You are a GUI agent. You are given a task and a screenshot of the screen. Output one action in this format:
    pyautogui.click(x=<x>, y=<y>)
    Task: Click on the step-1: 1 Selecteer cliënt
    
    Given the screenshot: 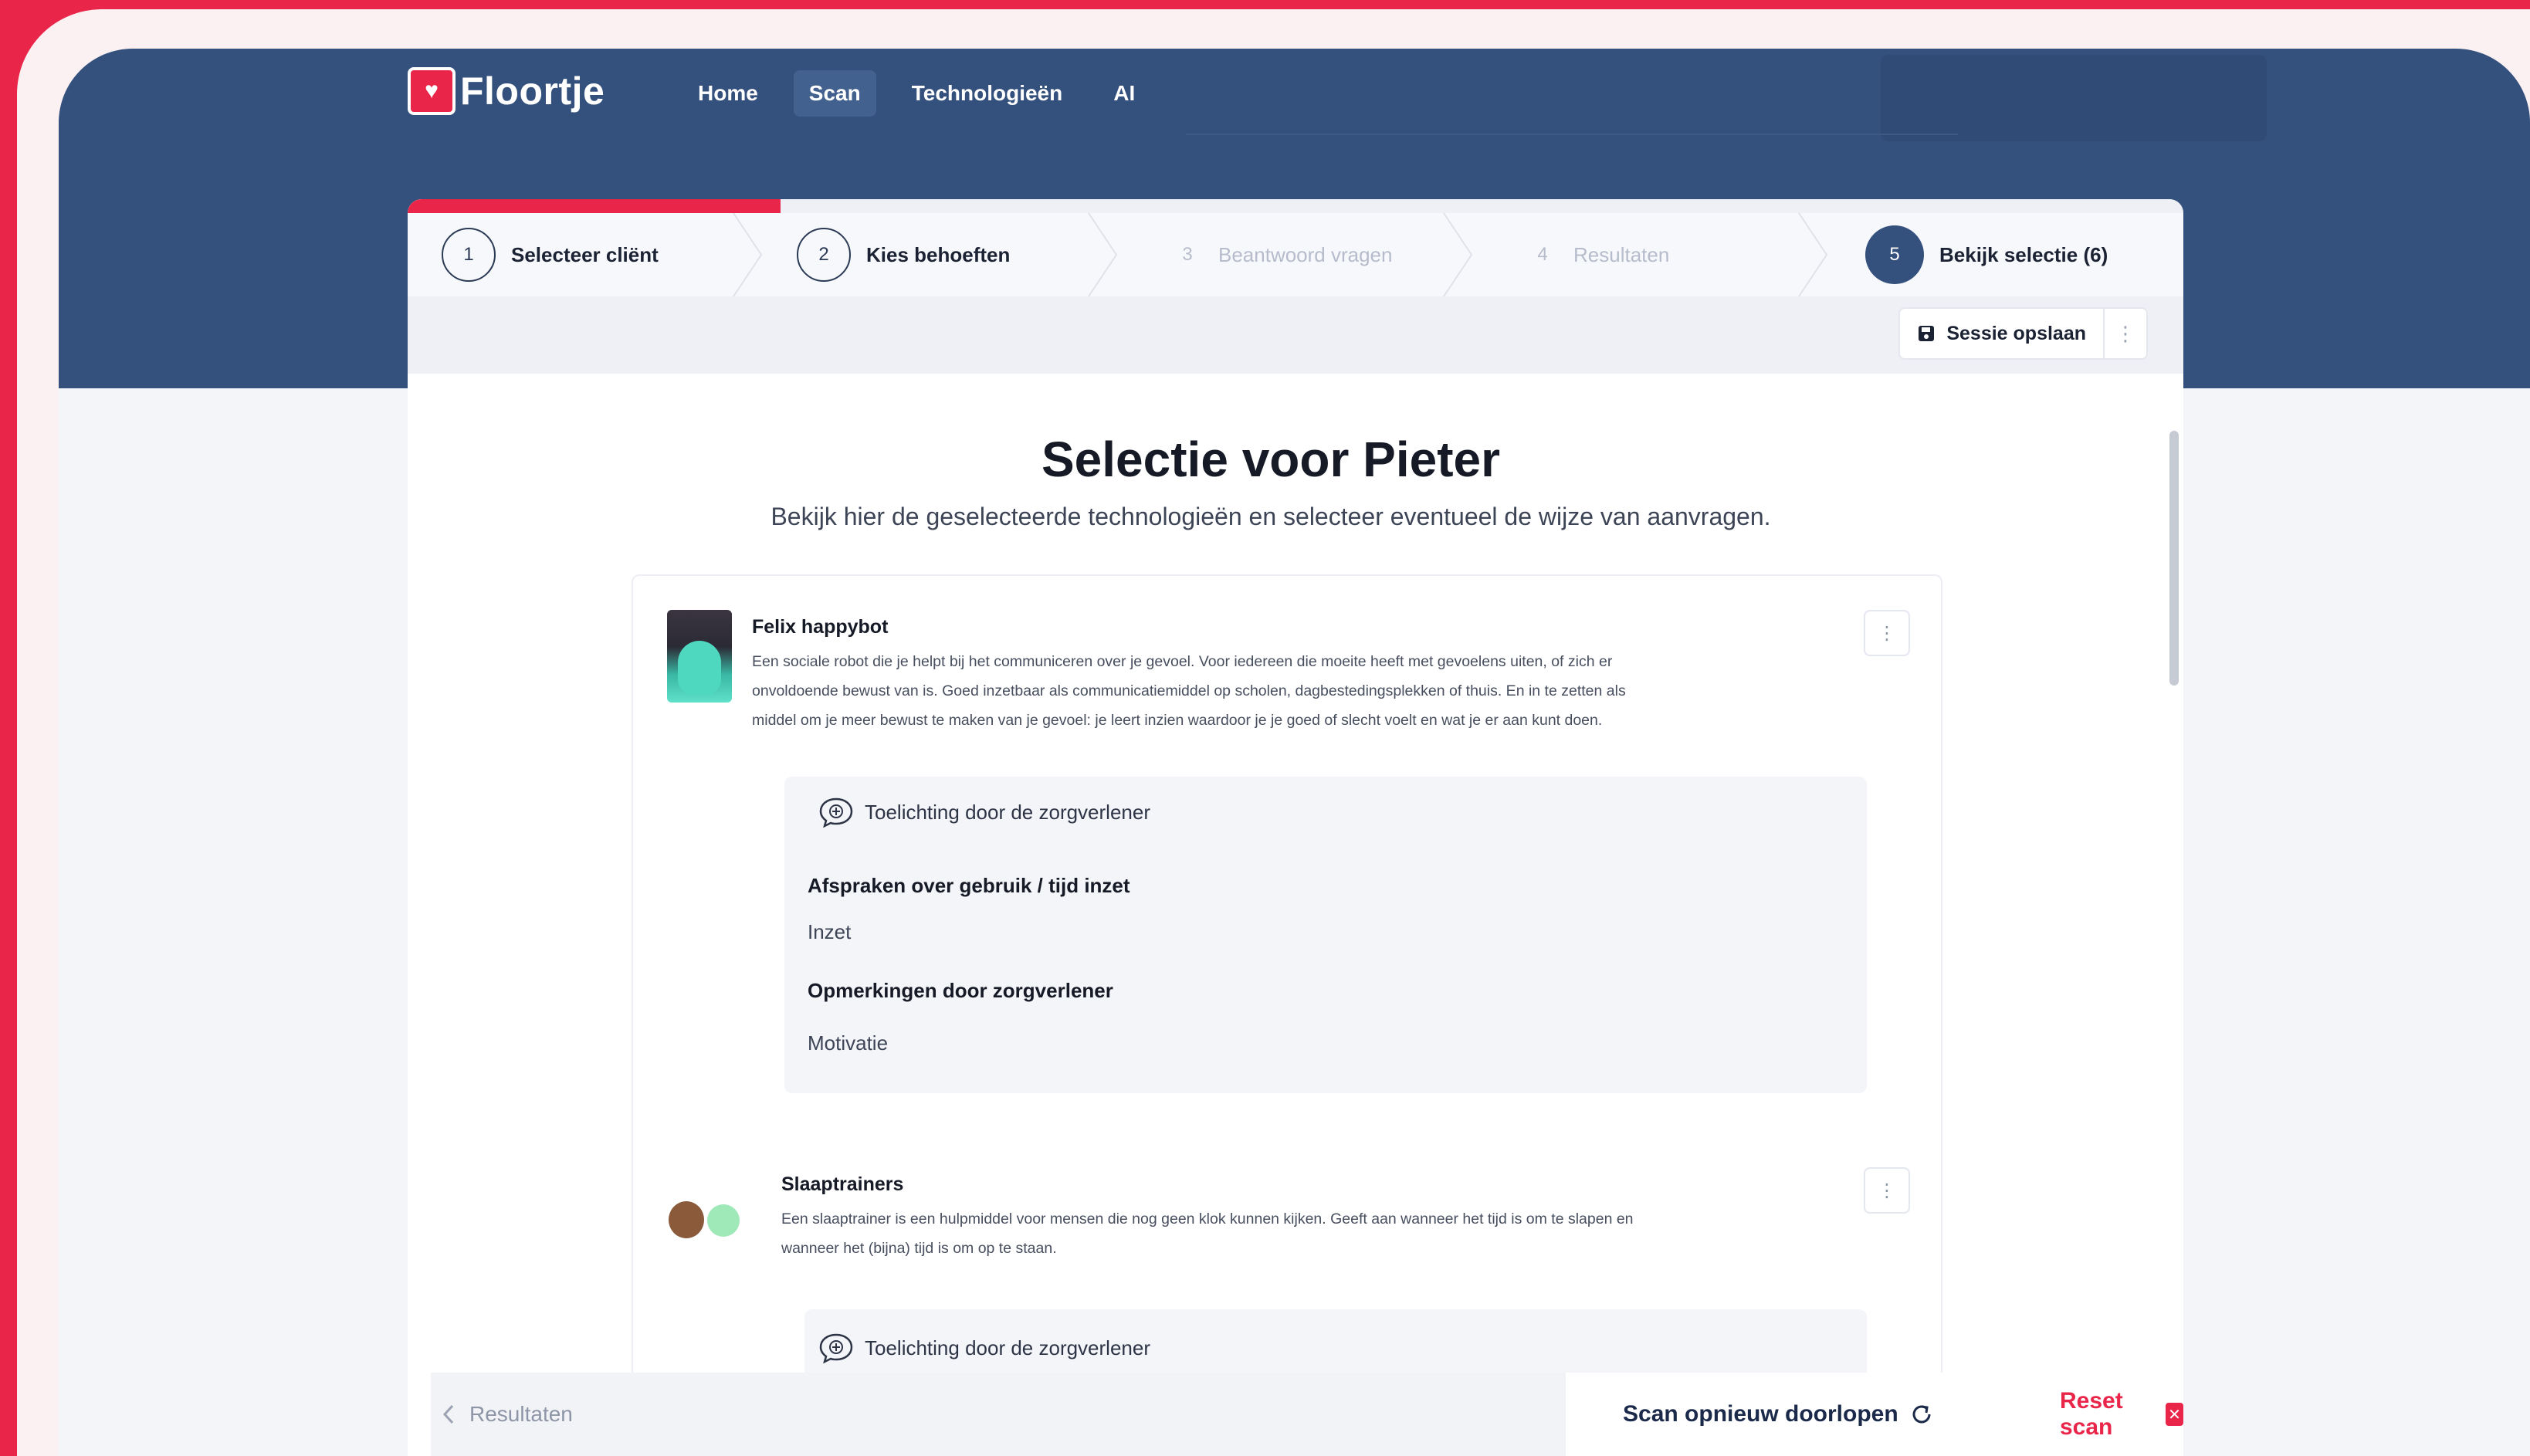 What is the action you would take?
    pyautogui.click(x=551, y=255)
    